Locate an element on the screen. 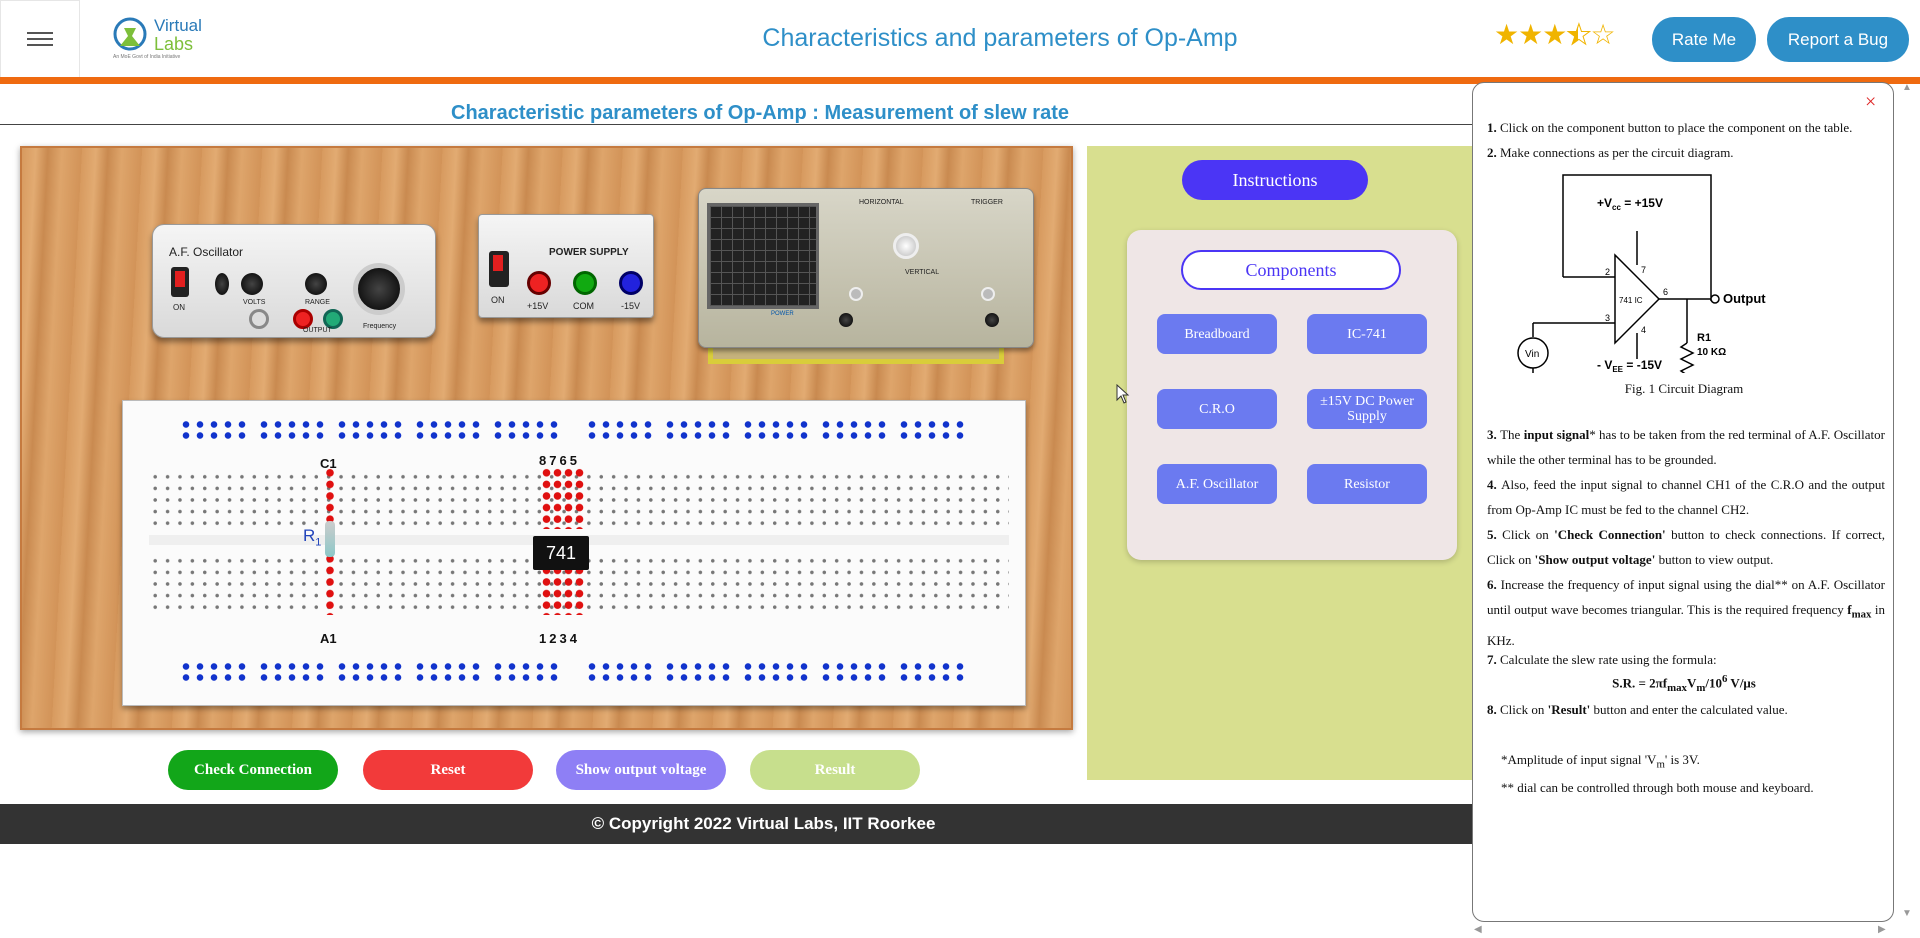 This screenshot has width=1920, height=938. close-icon: × is located at coordinates (1870, 102).